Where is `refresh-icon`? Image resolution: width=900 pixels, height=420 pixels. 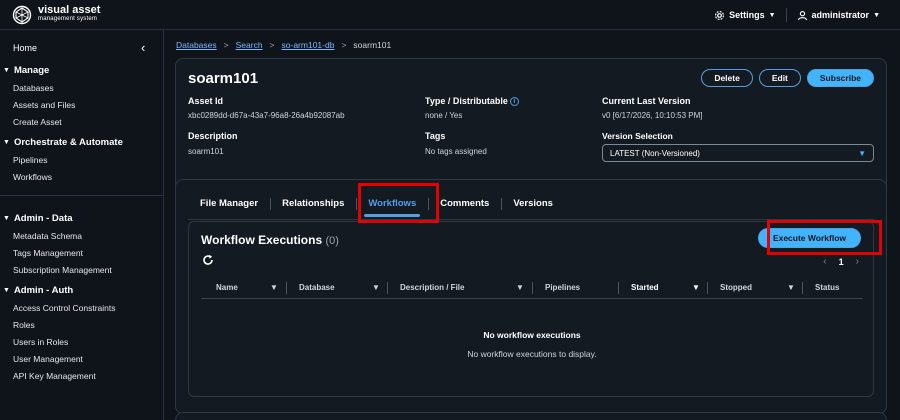
refresh-icon is located at coordinates (208, 260).